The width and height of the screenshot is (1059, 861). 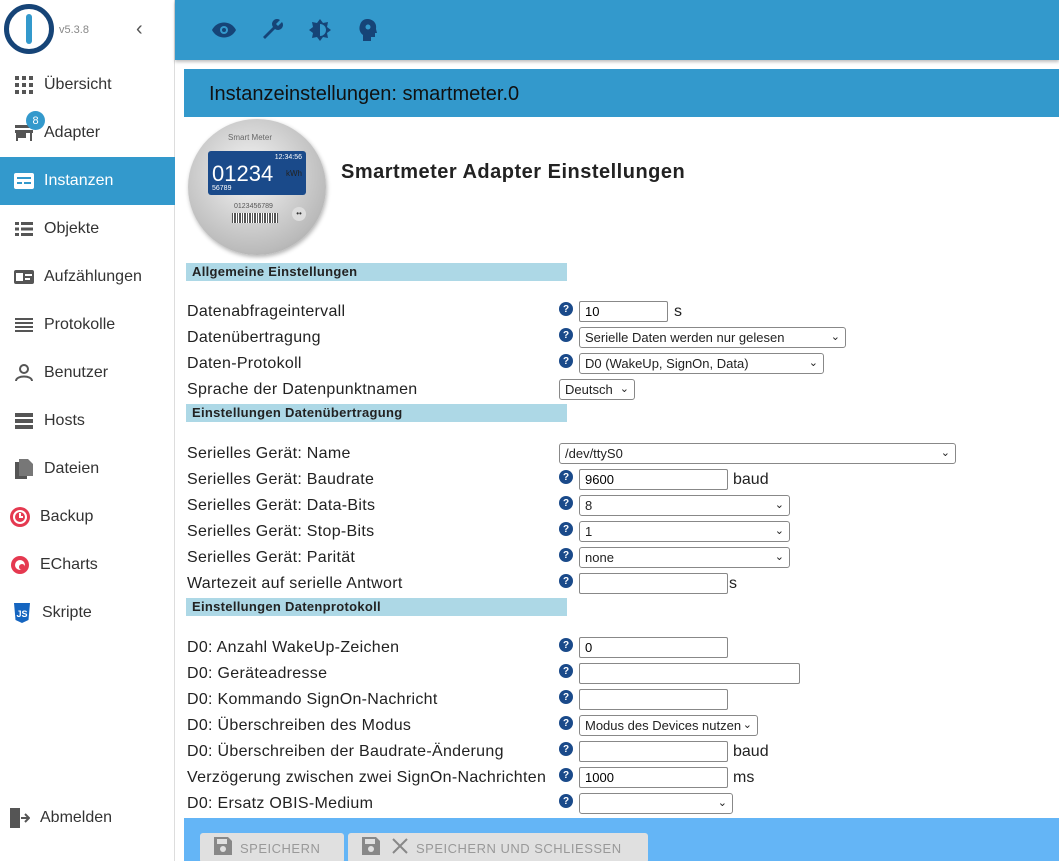 What do you see at coordinates (684, 531) in the screenshot?
I see `stopbits-select: 1 ⌄` at bounding box center [684, 531].